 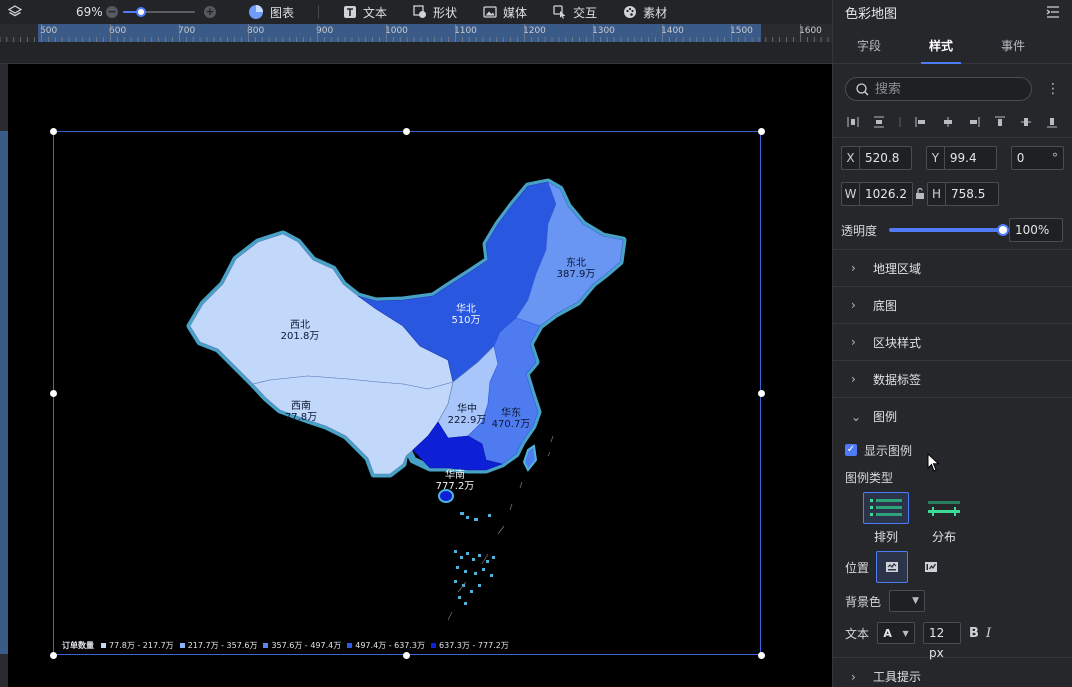 What do you see at coordinates (1013, 43) in the screenshot?
I see `tab-events: 事件` at bounding box center [1013, 43].